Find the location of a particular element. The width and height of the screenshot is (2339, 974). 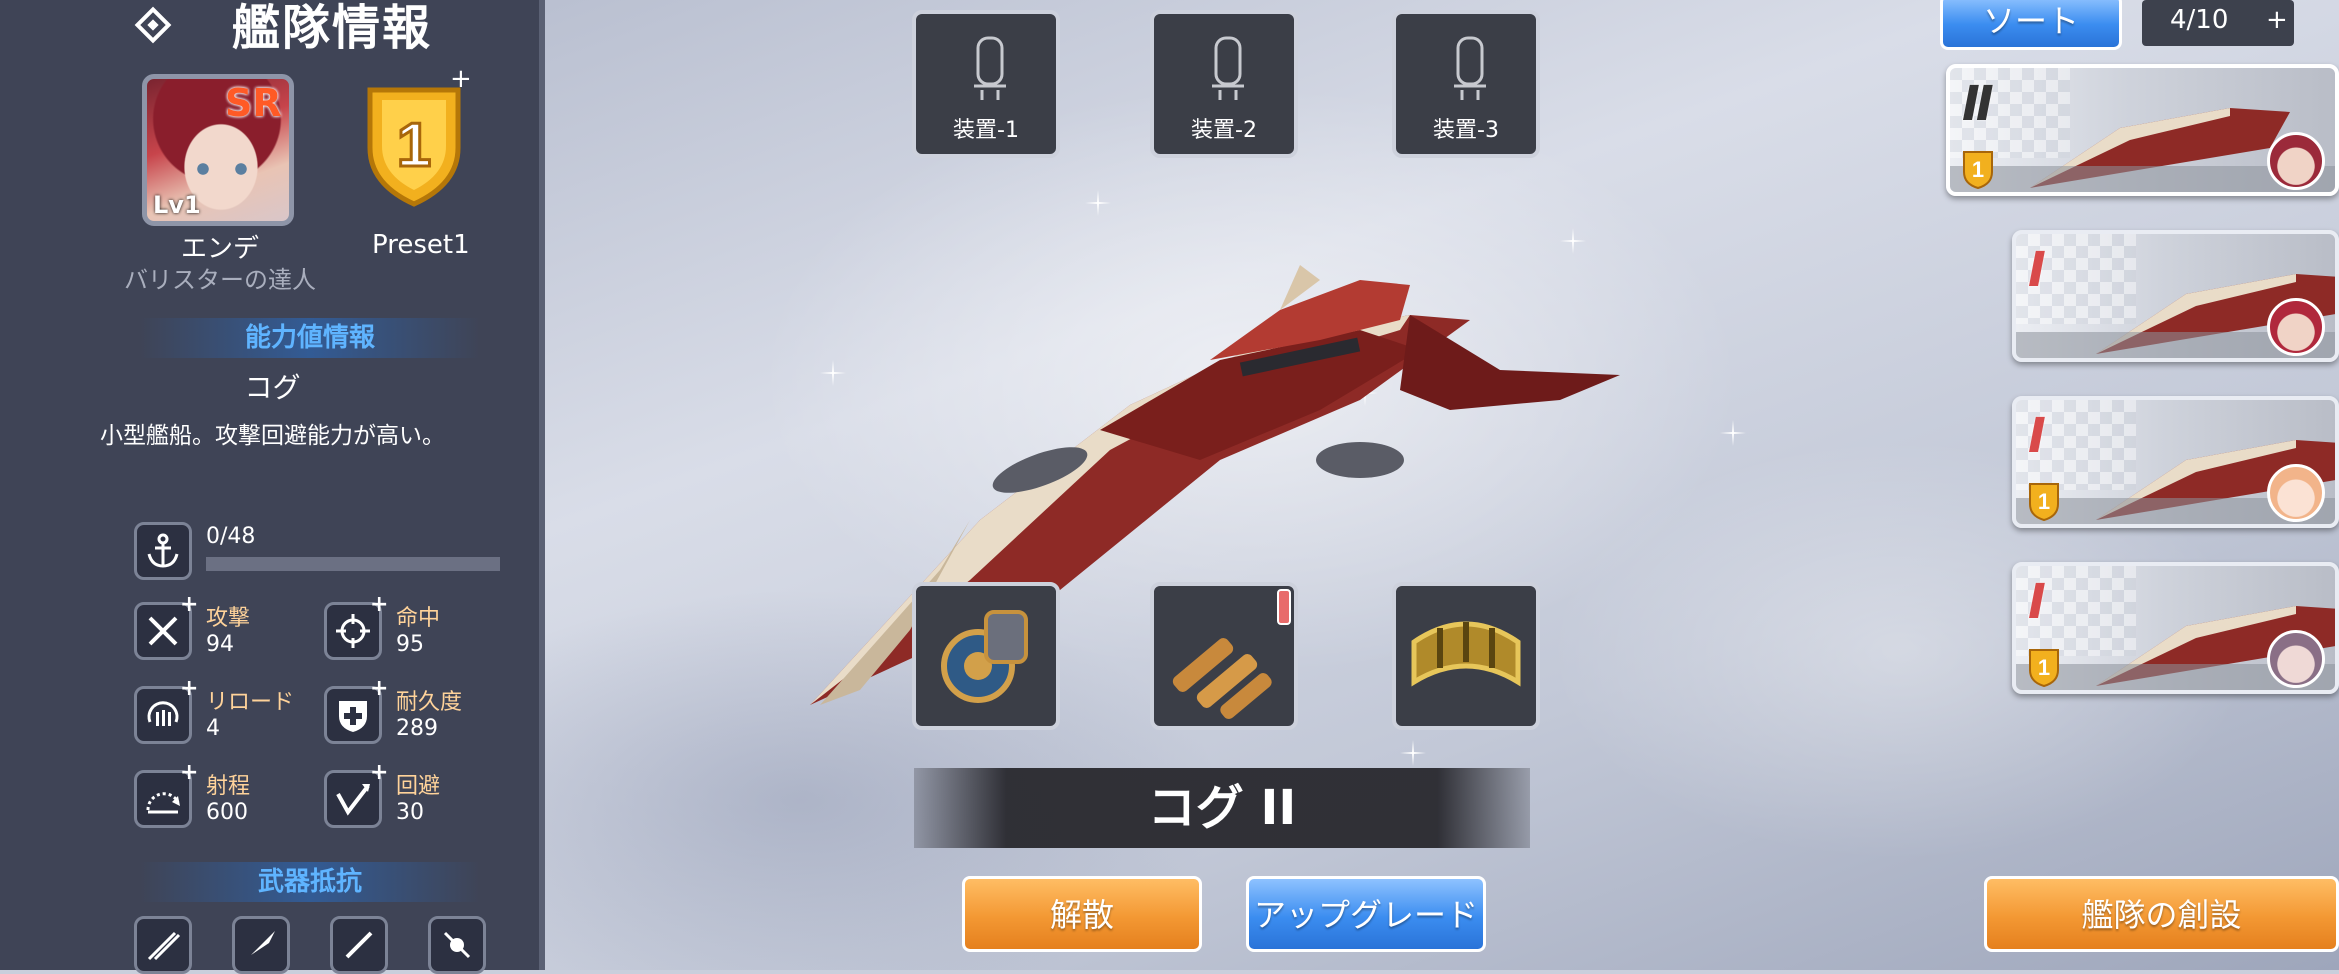

stat-label-evasion: 回避 is located at coordinates (418, 786).